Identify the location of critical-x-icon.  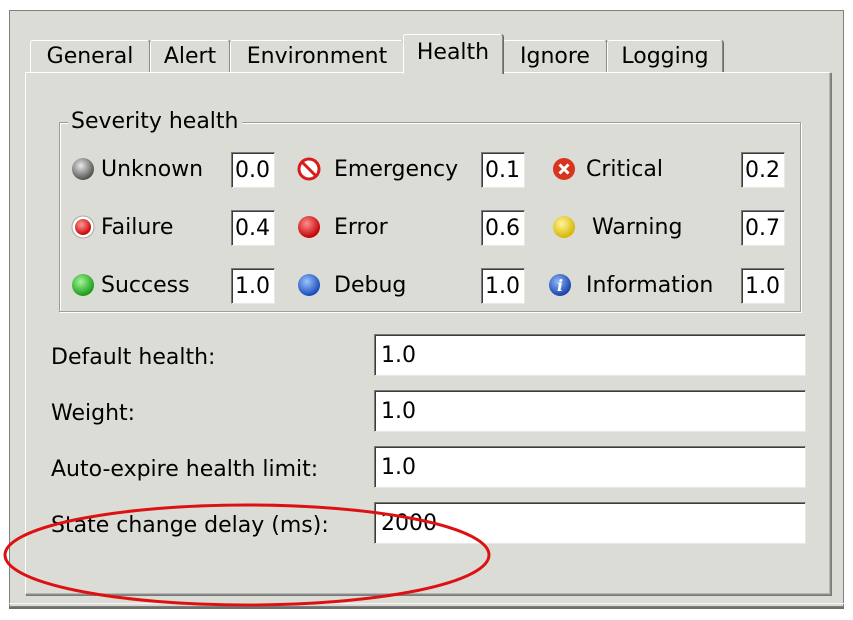
(564, 169).